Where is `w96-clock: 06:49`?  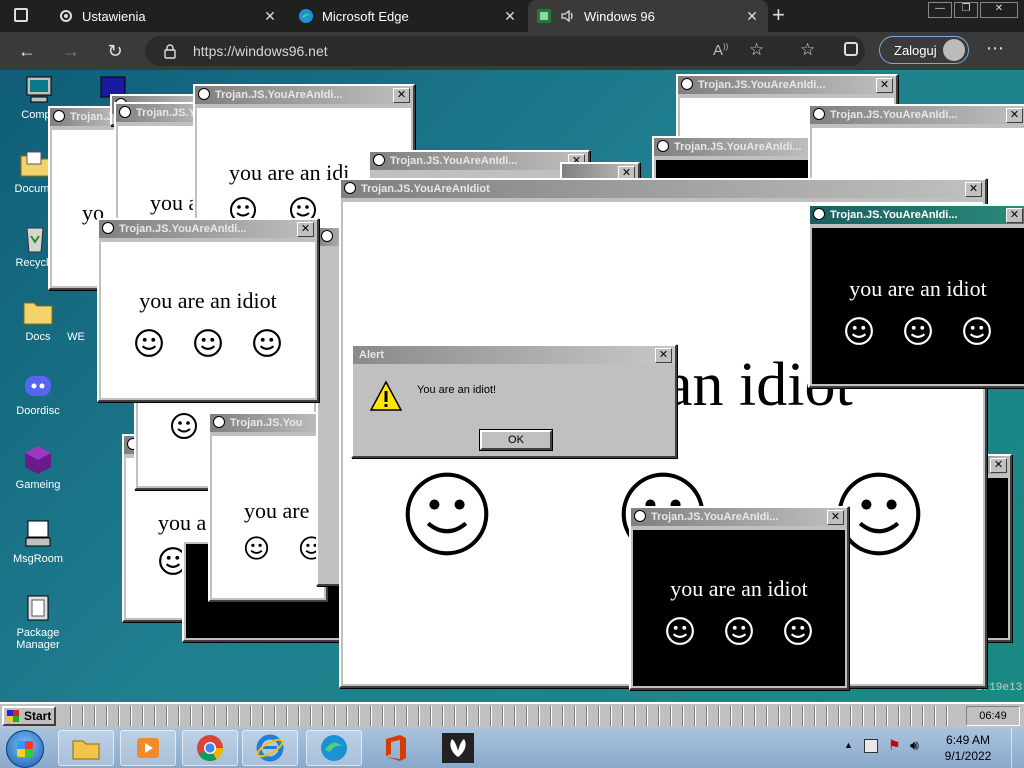
w96-clock: 06:49 is located at coordinates (993, 716).